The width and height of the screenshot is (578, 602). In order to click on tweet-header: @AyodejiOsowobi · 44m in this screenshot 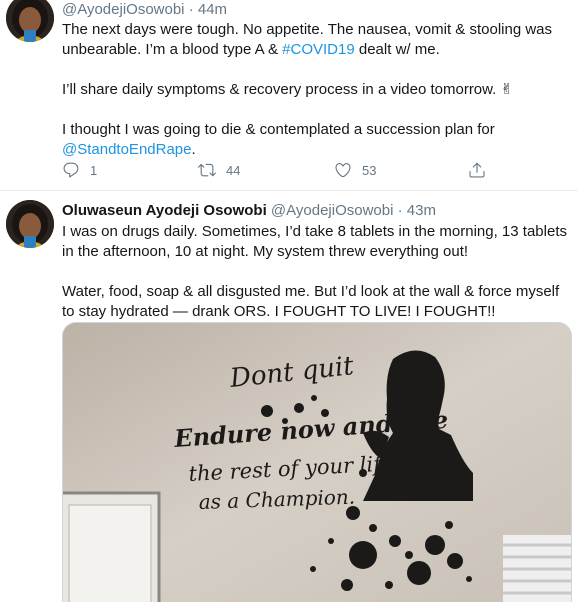, I will do `click(316, 9)`.